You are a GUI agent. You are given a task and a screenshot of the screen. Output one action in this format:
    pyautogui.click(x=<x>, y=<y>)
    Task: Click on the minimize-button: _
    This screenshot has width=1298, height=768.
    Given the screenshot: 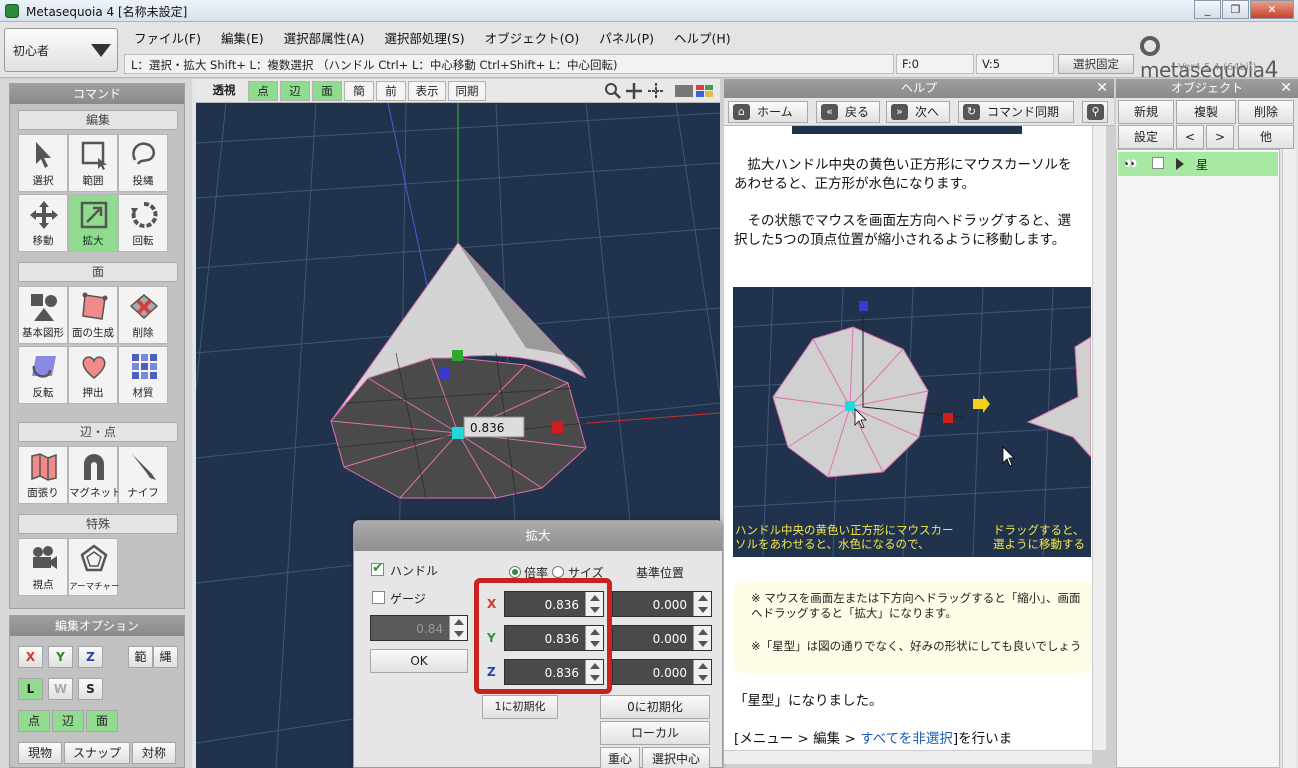 What is the action you would take?
    pyautogui.click(x=1207, y=9)
    